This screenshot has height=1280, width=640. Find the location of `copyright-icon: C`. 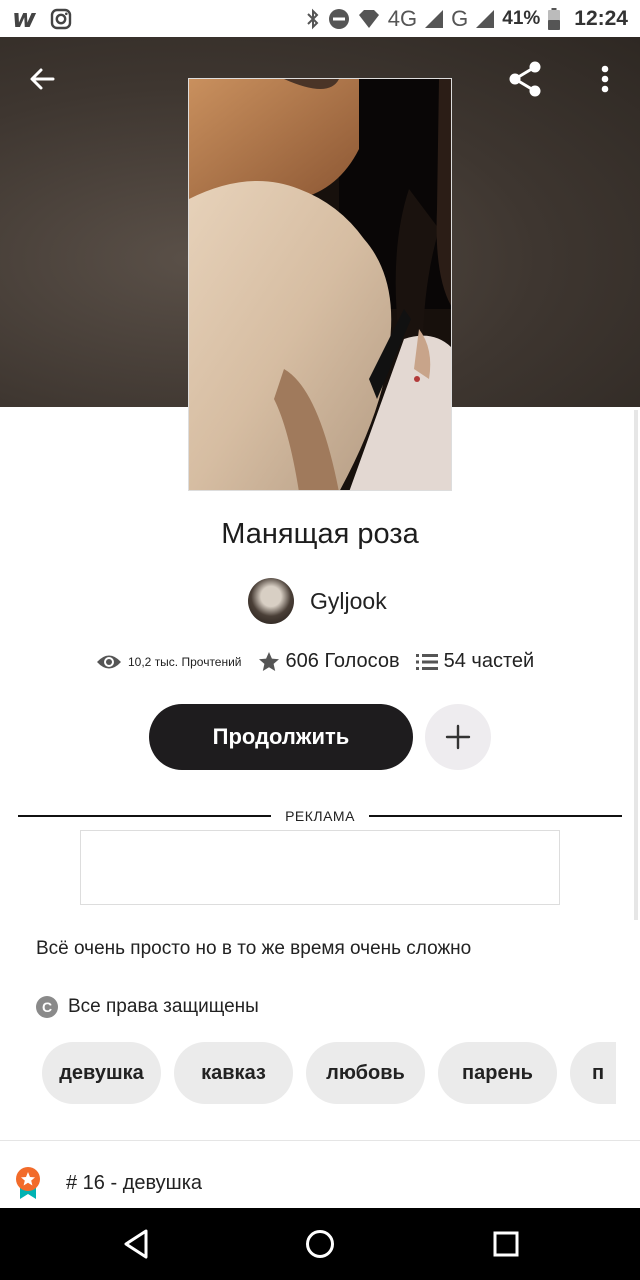

copyright-icon: C is located at coordinates (47, 1007).